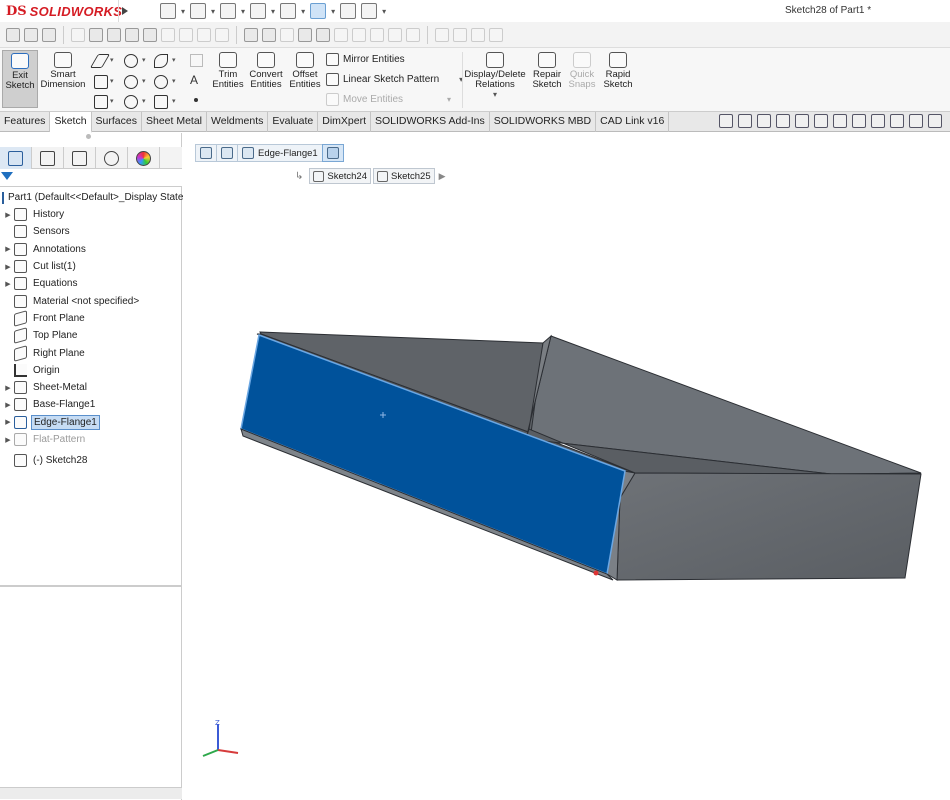 The image size is (950, 800). I want to click on solidworks-logo: DS SOLIDWORKS, so click(61, 11).